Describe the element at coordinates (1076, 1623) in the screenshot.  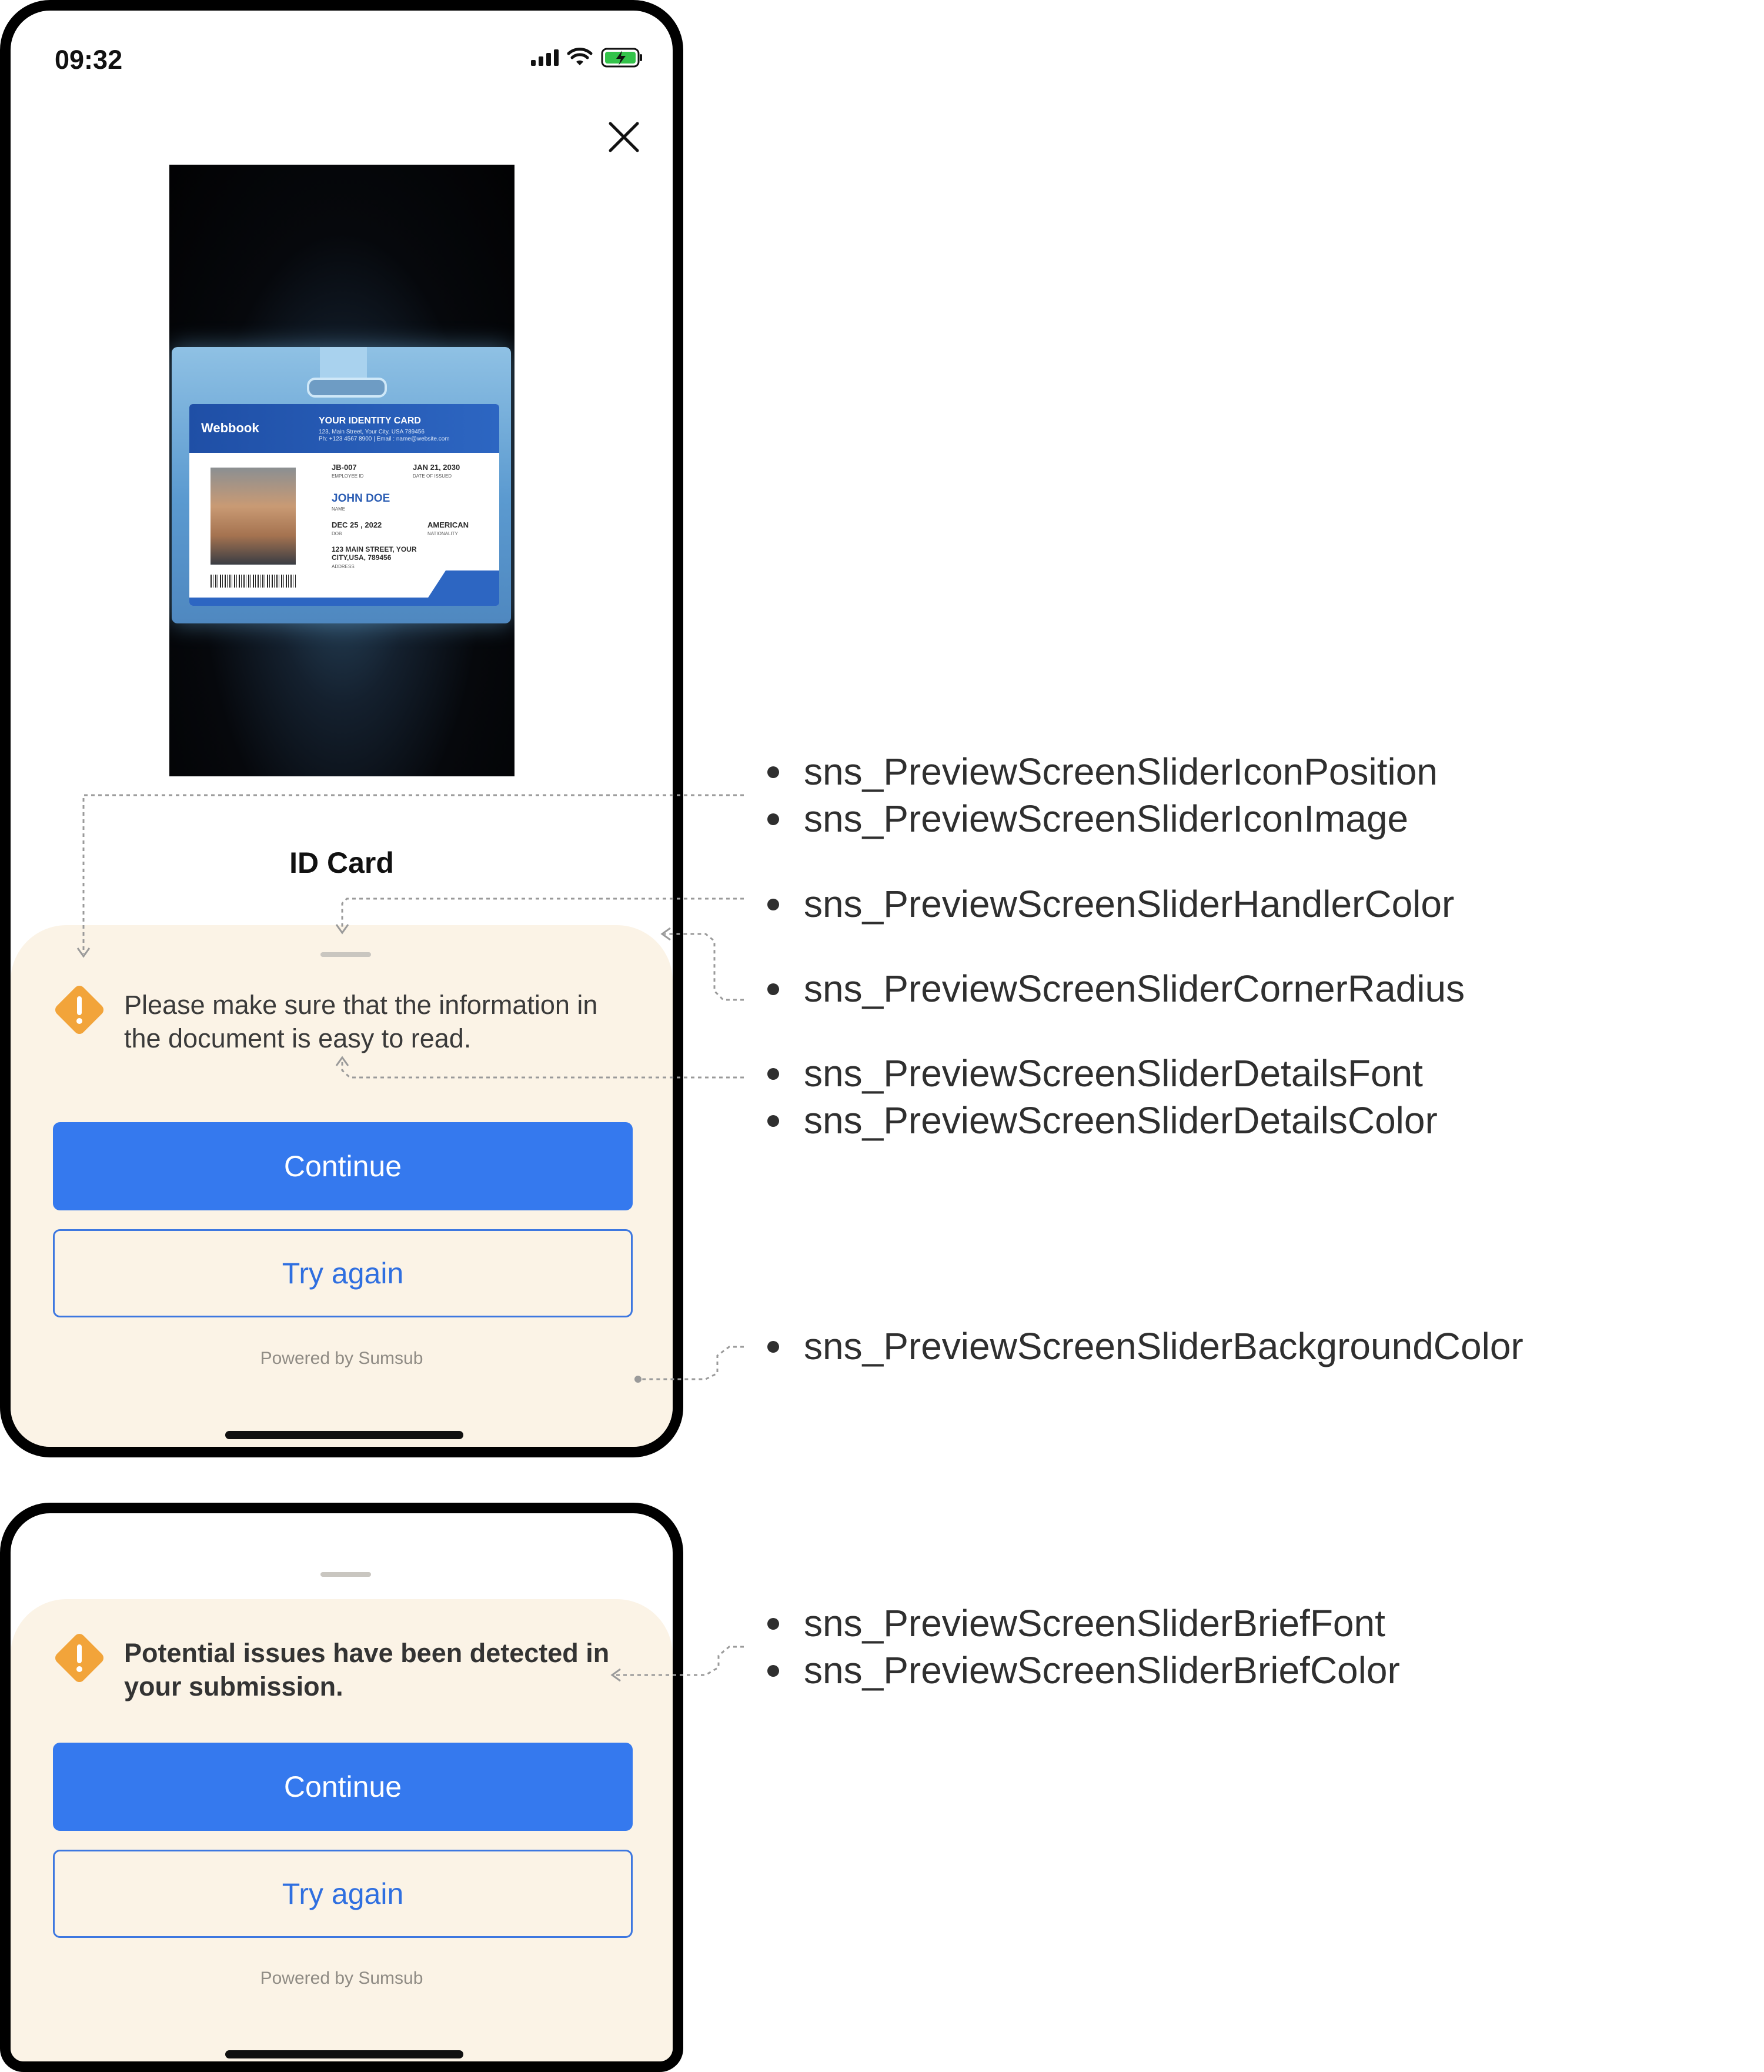
I see `annotation-brief-font: sns_PreviewScreenSliderBriefFont` at that location.